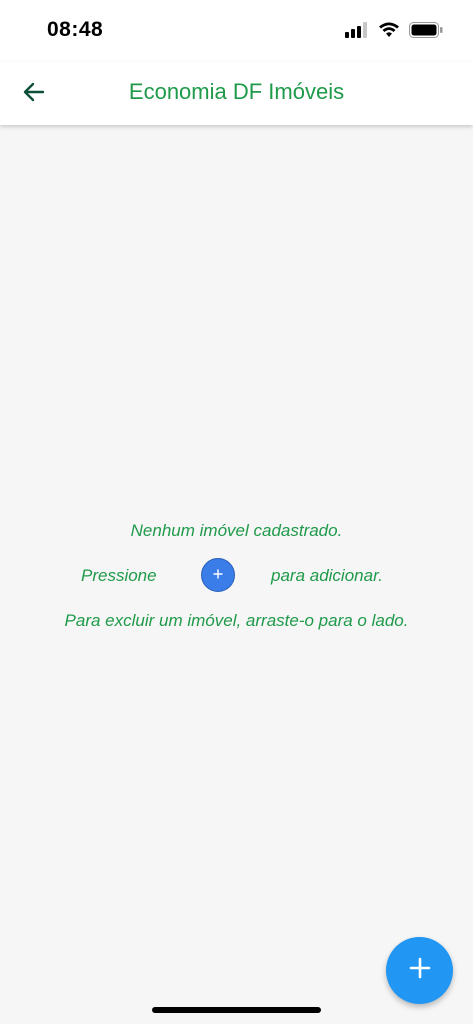 Image resolution: width=473 pixels, height=1024 pixels. I want to click on status-icons, so click(394, 32).